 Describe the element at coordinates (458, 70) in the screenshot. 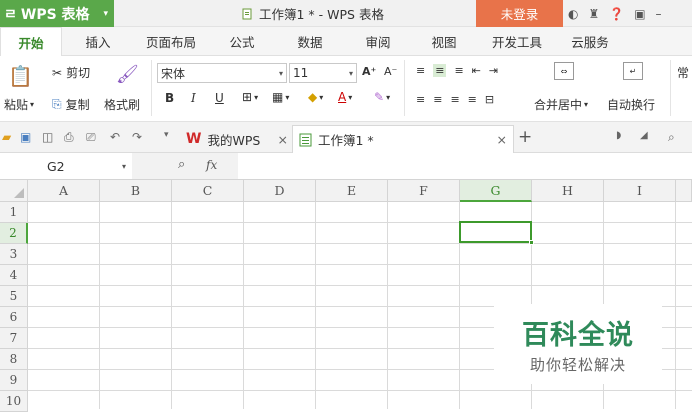

I see `align-bottom-icon: ≡` at that location.